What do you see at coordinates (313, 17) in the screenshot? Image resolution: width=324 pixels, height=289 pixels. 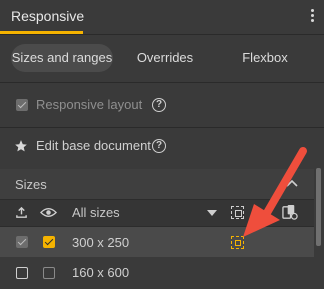 I see `kebab-menu-icon` at bounding box center [313, 17].